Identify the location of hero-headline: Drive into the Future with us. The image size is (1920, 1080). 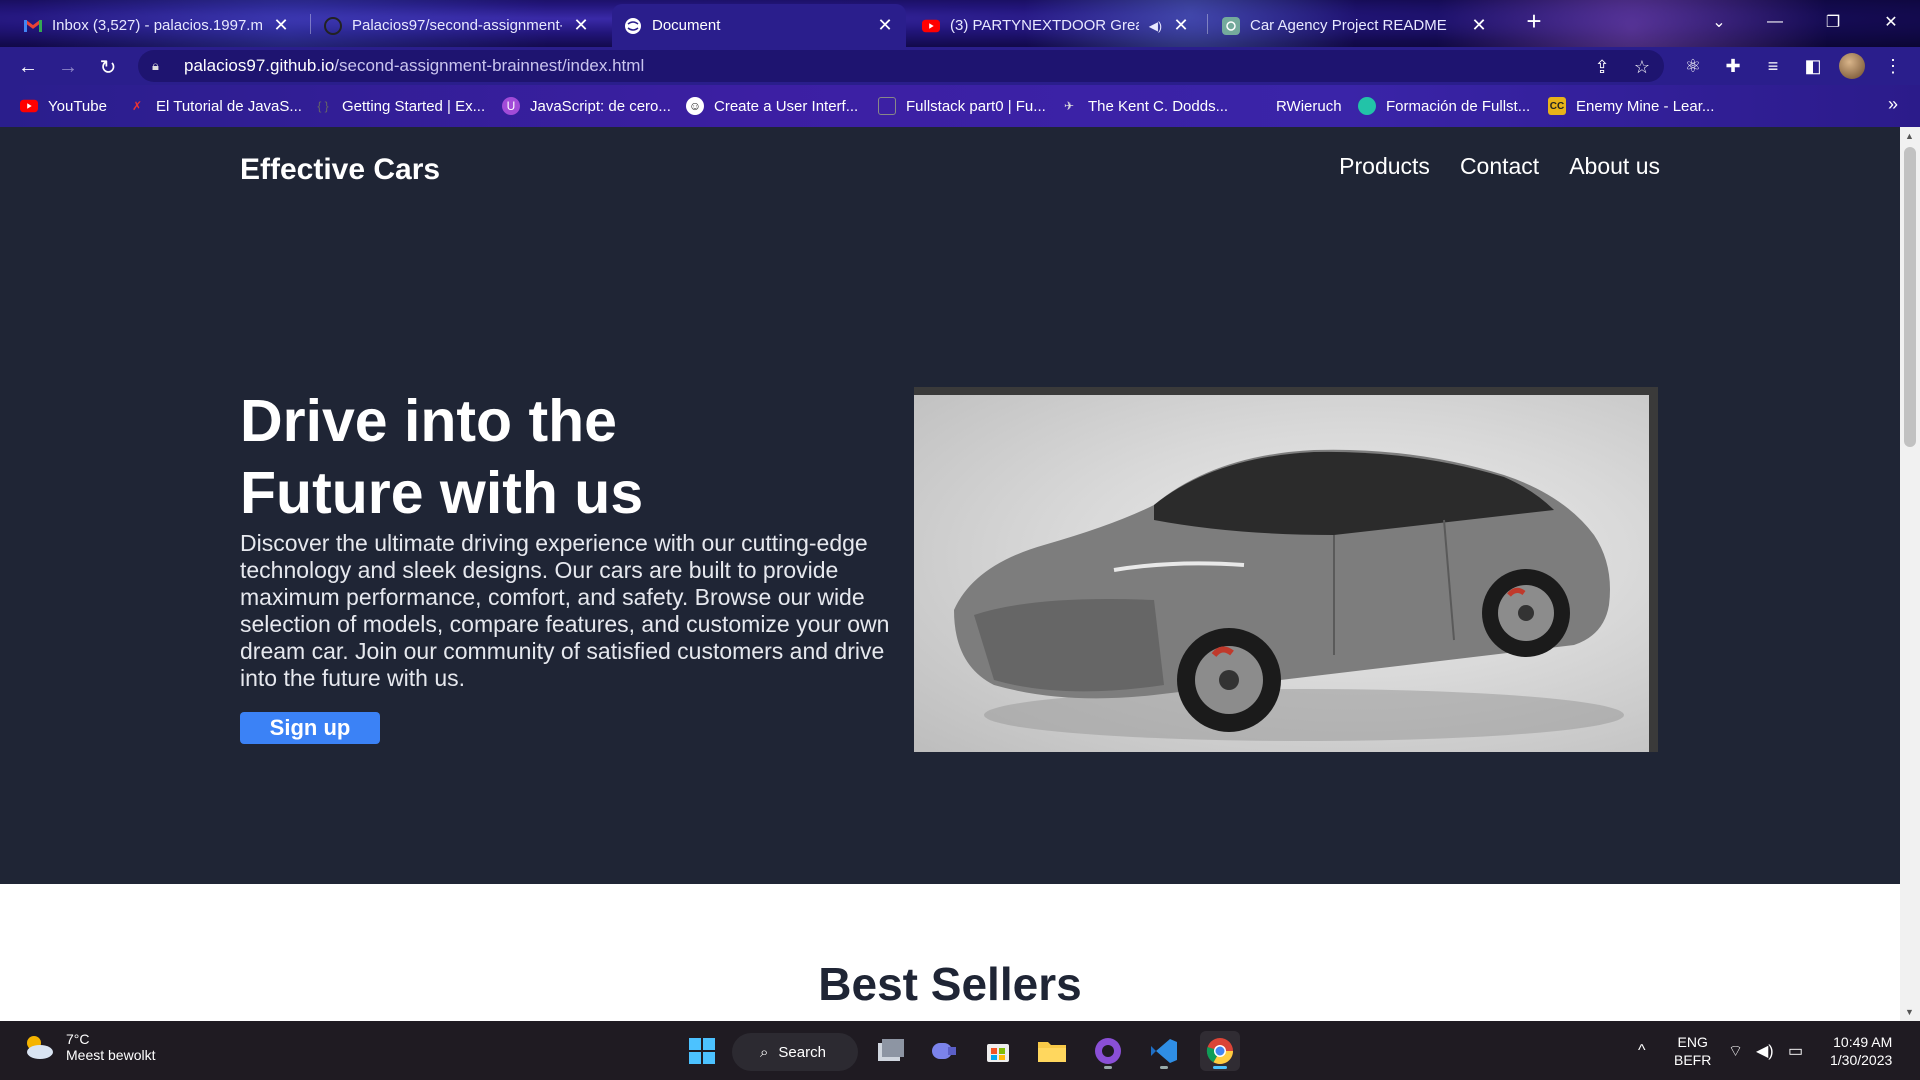
(442, 457).